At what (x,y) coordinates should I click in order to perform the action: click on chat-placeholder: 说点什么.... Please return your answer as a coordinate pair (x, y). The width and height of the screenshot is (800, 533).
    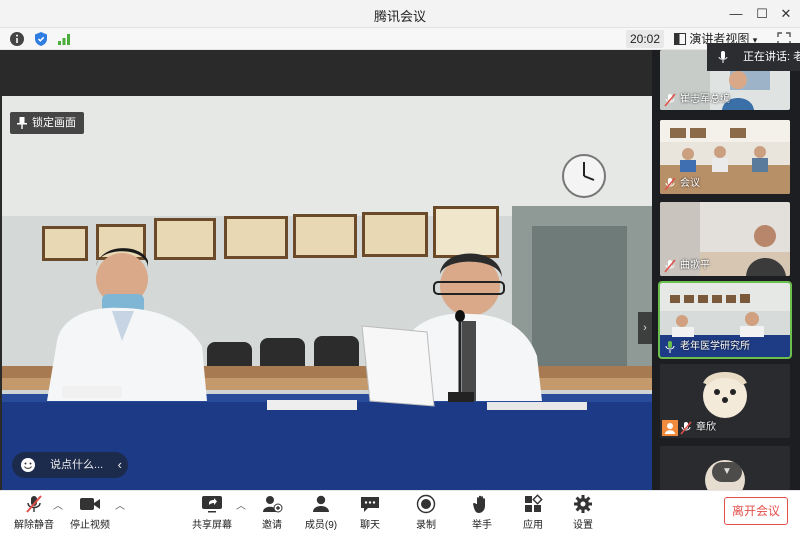
    Looking at the image, I should click on (77, 465).